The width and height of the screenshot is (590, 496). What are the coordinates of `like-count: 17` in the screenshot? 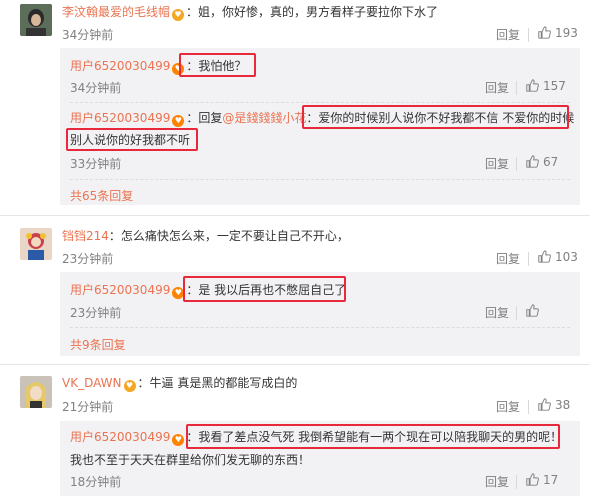 It's located at (551, 480).